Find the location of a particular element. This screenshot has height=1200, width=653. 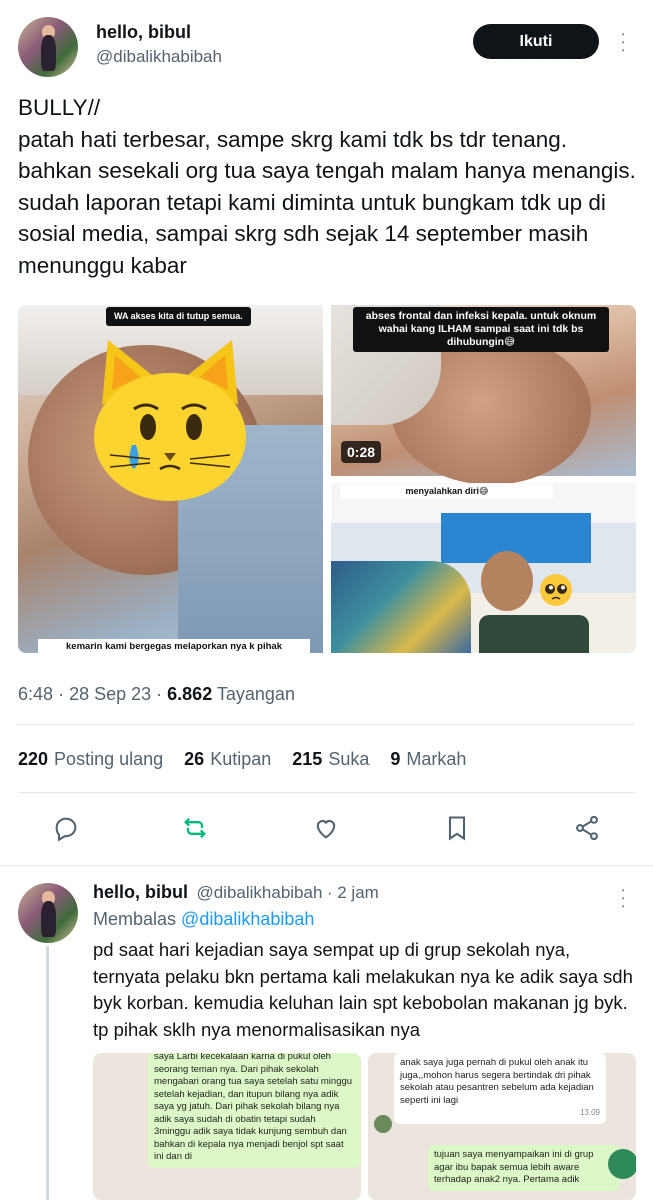

thread-line is located at coordinates (47, 1073).